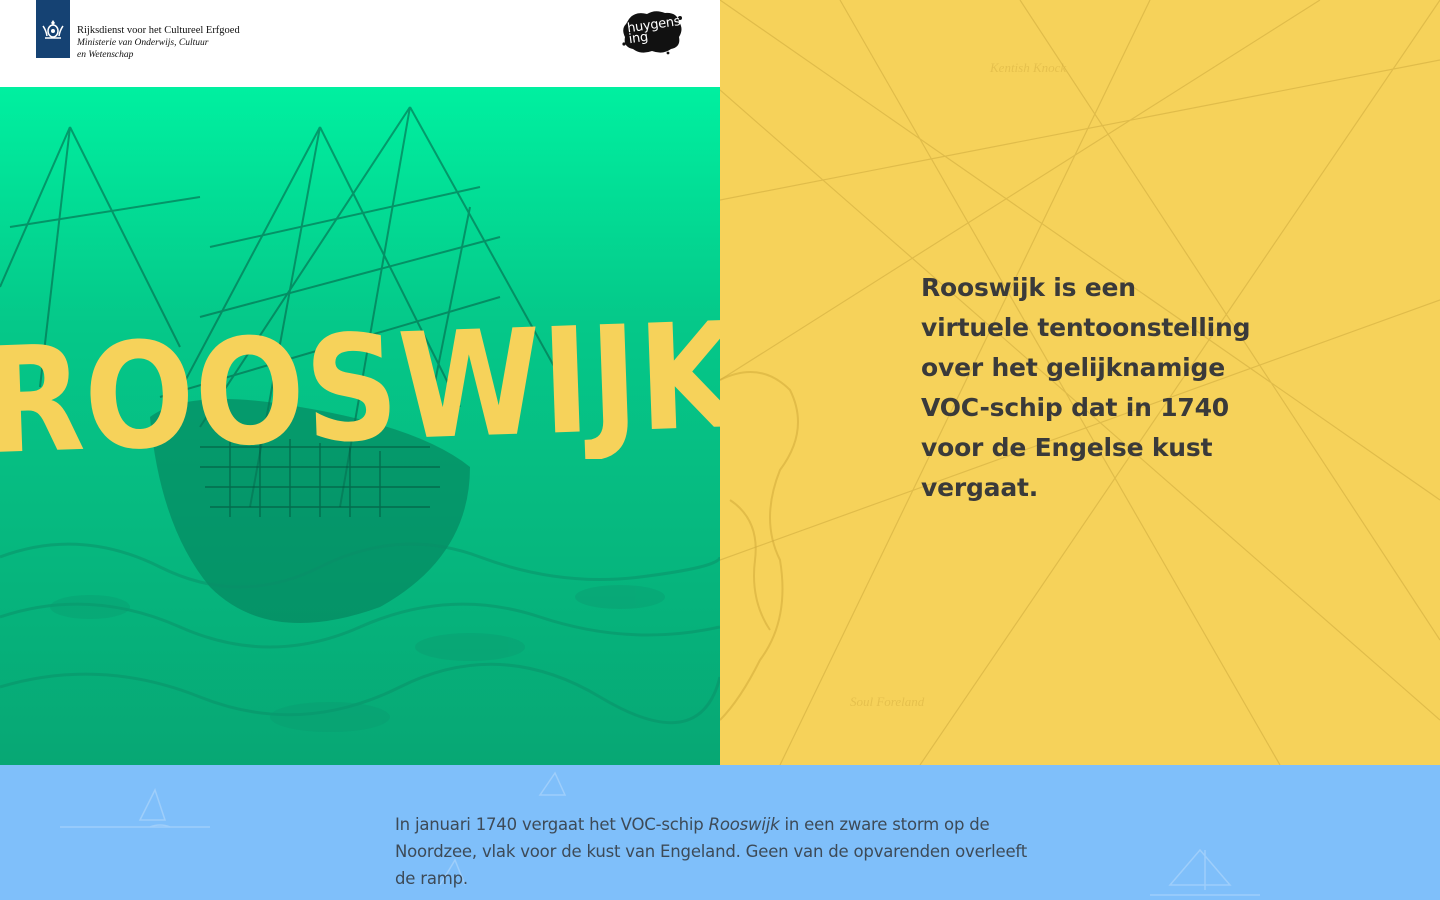 The image size is (1440, 900). What do you see at coordinates (887, 701) in the screenshot?
I see `map-label-south-foreland: Soul Foreland` at bounding box center [887, 701].